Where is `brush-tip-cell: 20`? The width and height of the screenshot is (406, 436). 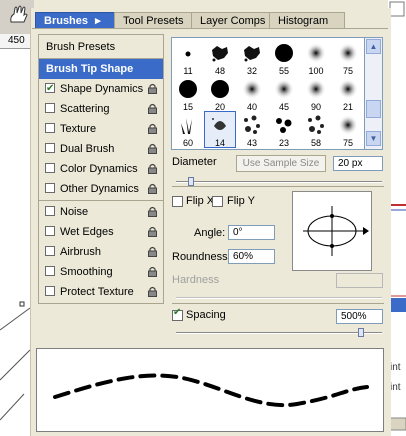 brush-tip-cell: 20 is located at coordinates (220, 93).